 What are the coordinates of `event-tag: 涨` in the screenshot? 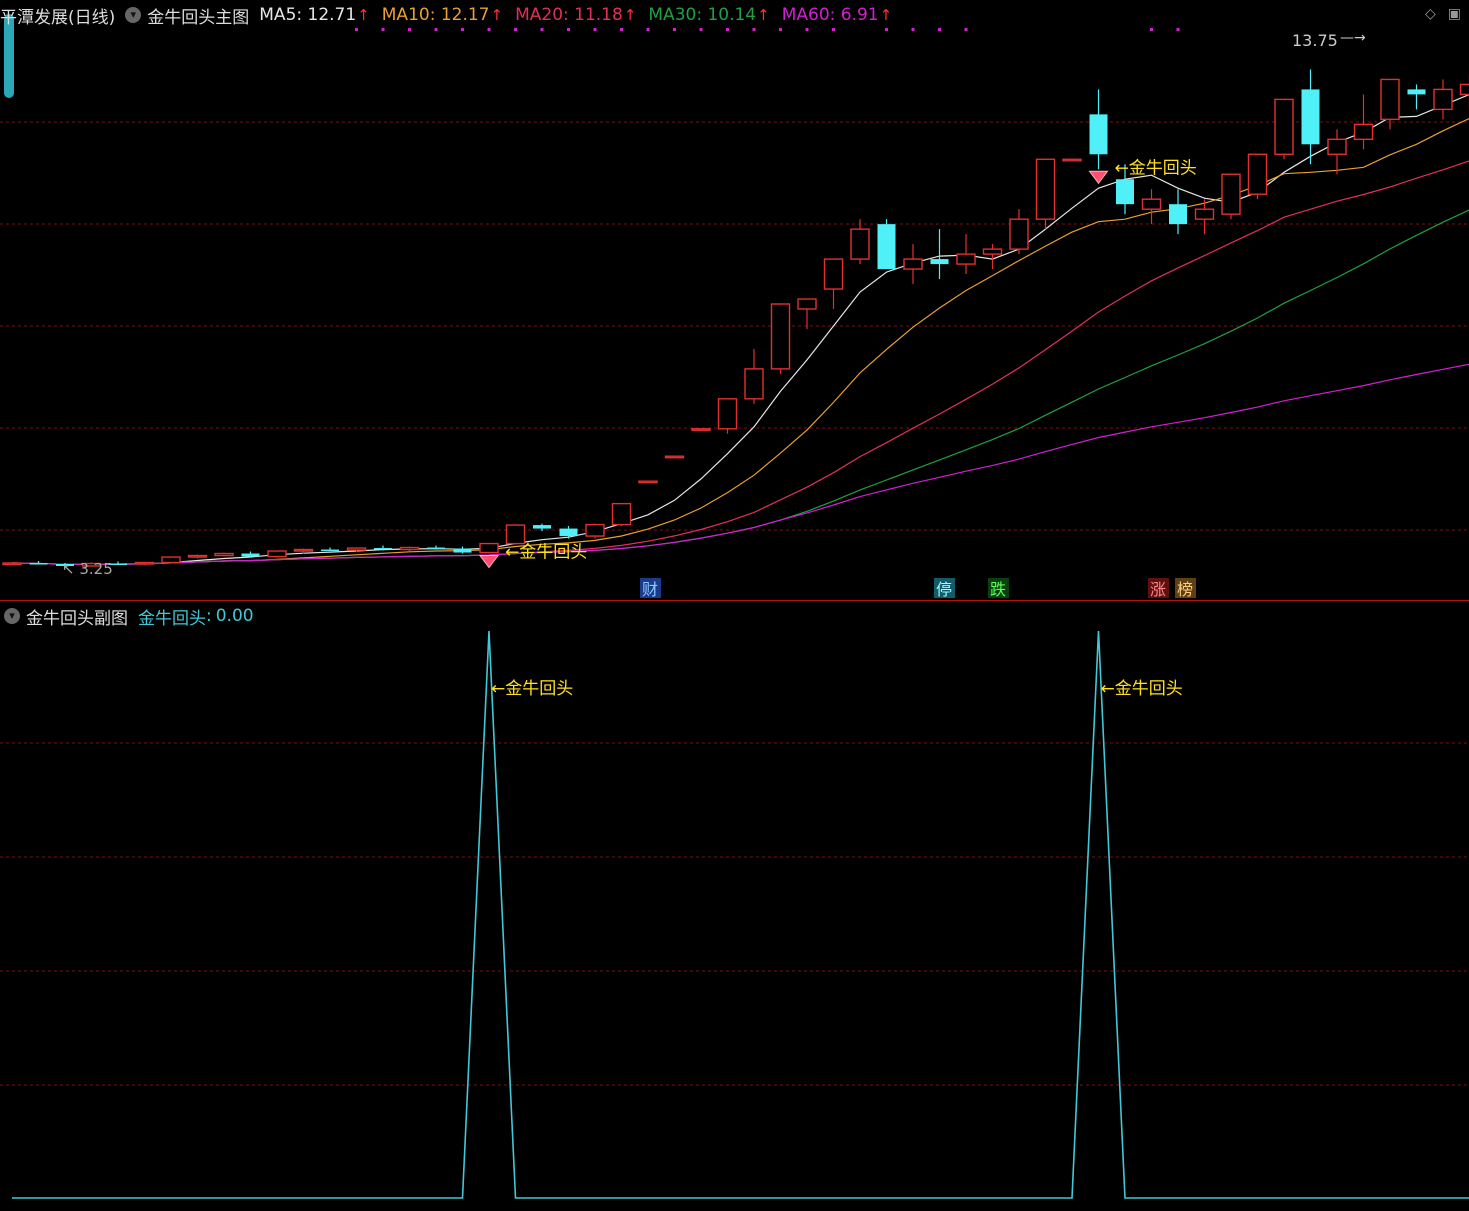 It's located at (1158, 588).